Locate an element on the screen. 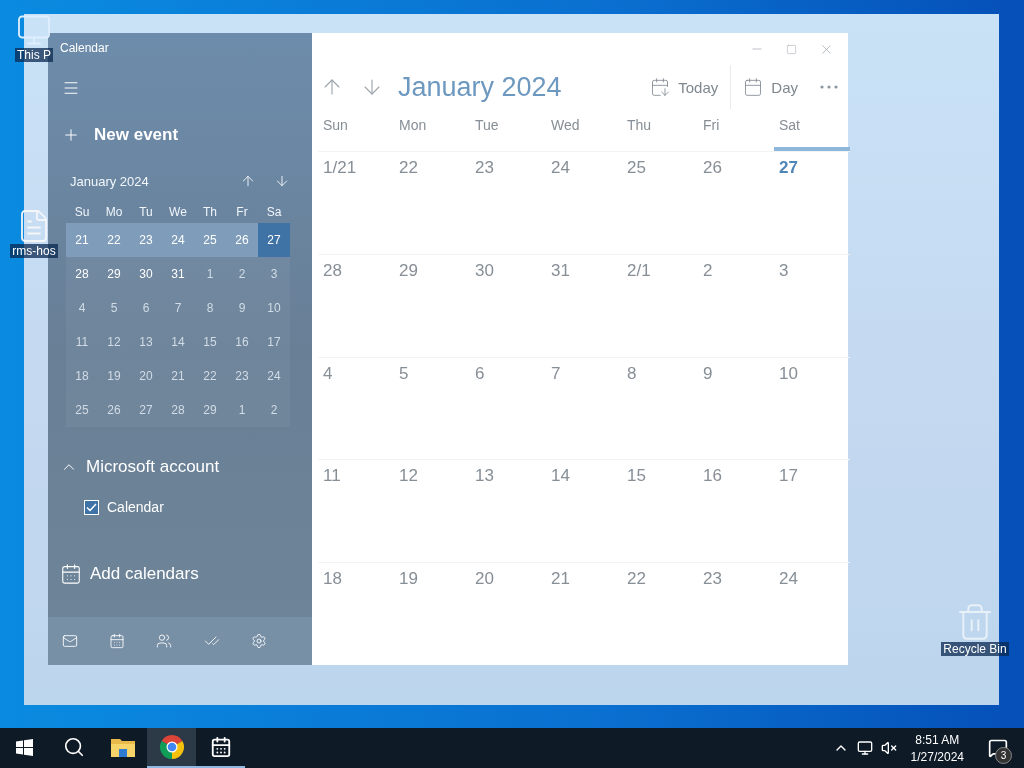 The height and width of the screenshot is (768, 1024). menu-icon is located at coordinates (71, 88).